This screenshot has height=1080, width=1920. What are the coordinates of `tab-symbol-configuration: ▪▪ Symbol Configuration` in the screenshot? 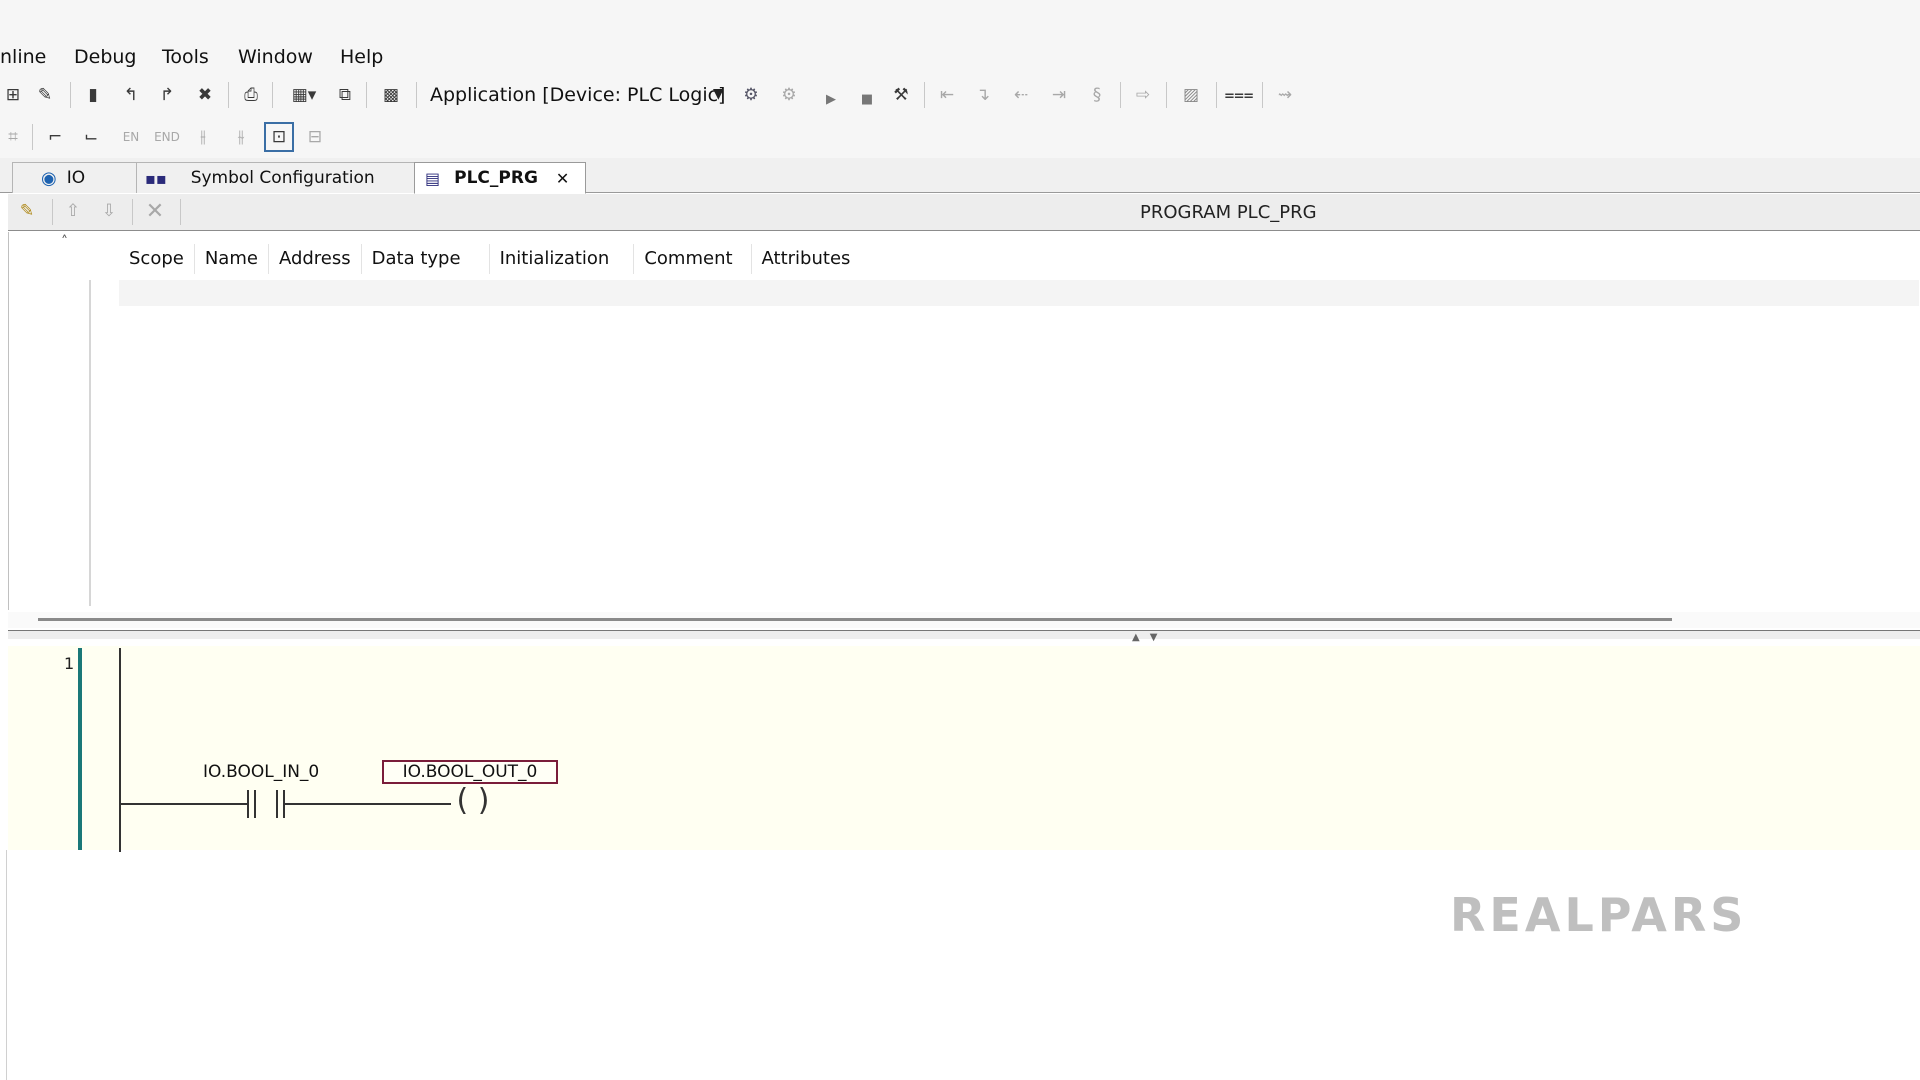 It's located at (276, 177).